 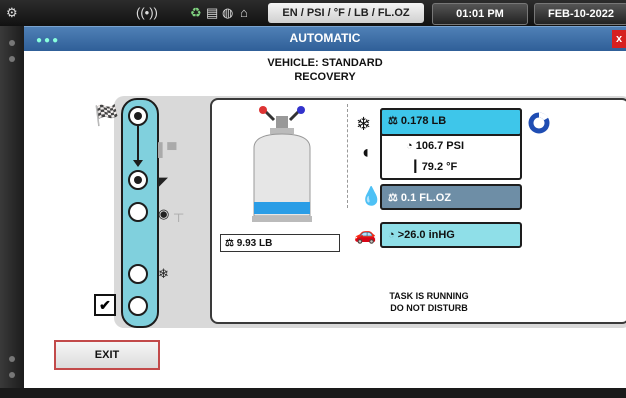 I want to click on task-status-line1: TASK IS RUNNING, so click(x=429, y=296).